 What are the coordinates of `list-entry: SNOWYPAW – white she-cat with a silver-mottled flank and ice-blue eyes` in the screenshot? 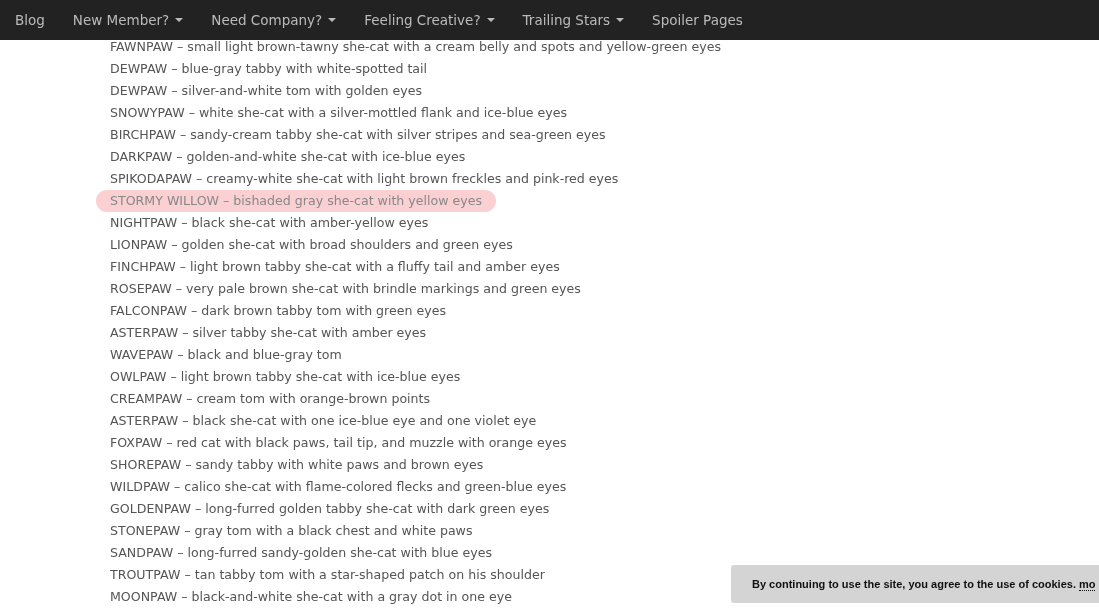 It's located at (339, 113).